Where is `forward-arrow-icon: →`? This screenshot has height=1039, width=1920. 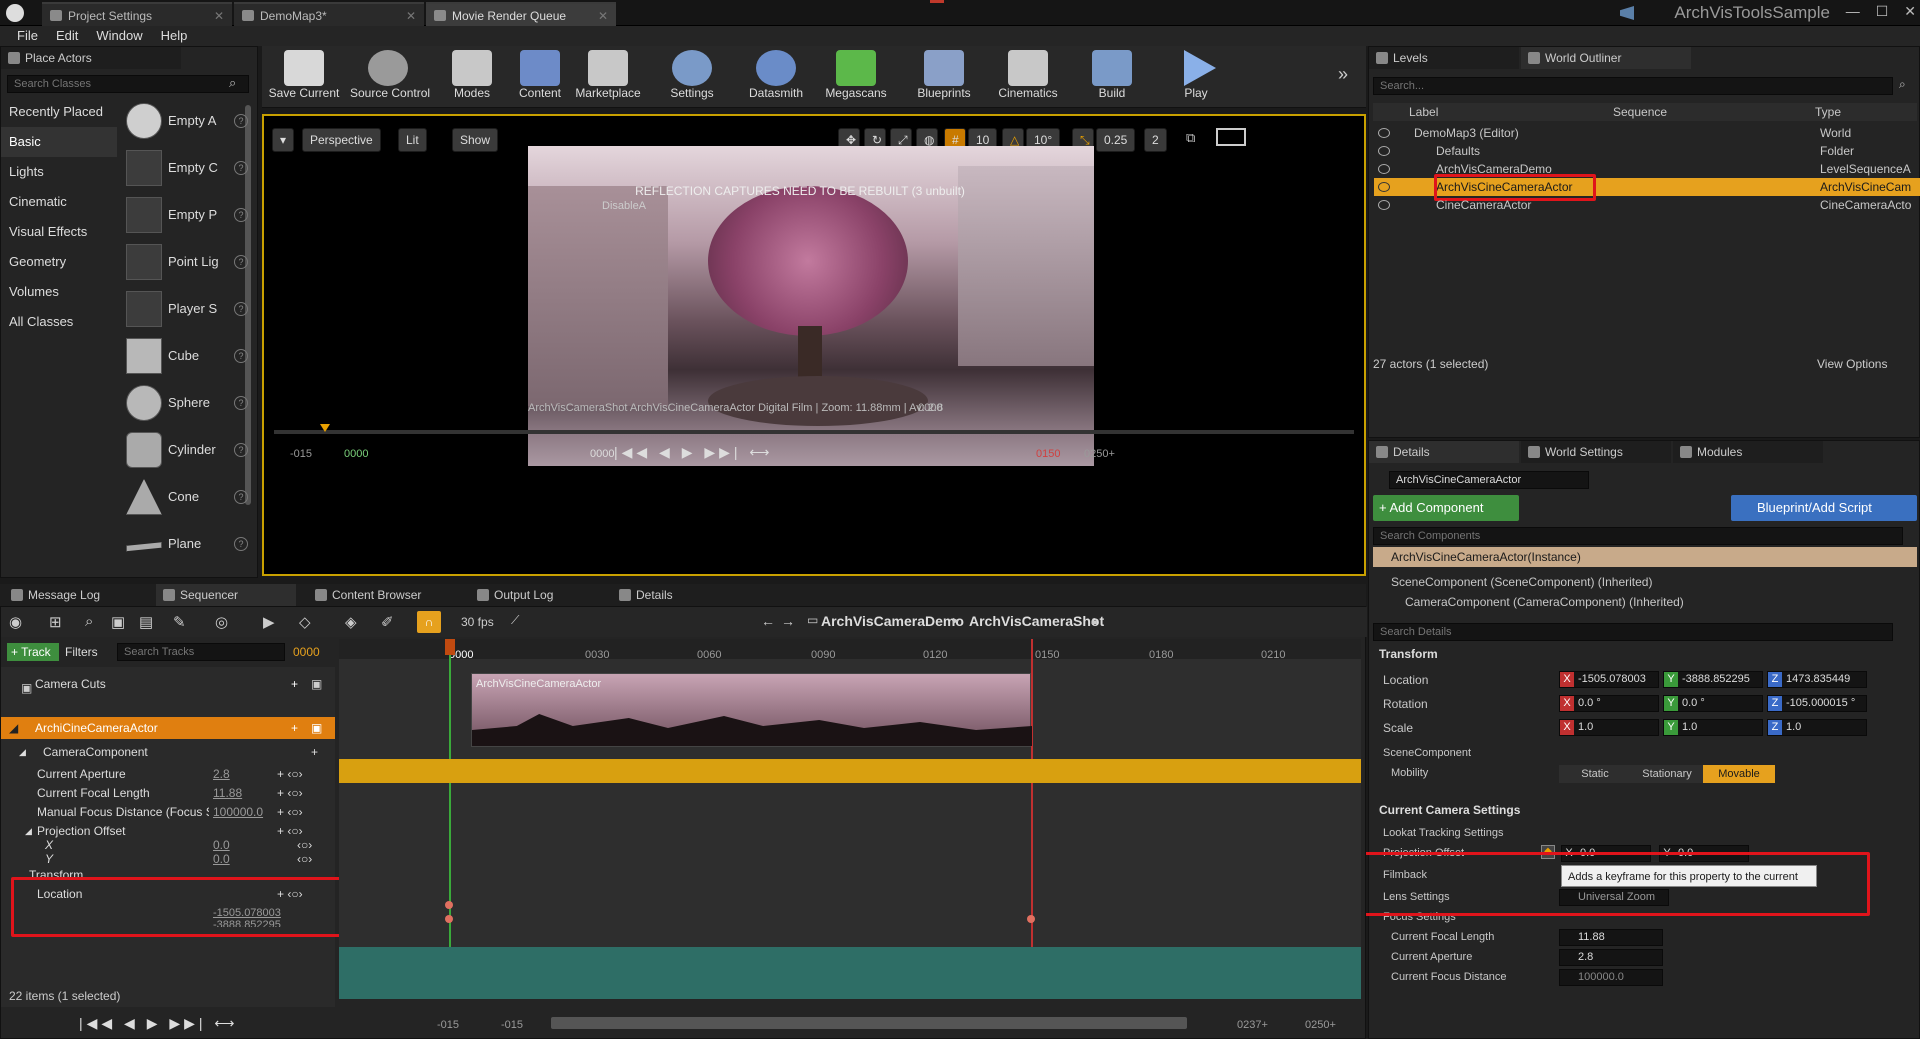
forward-arrow-icon: → is located at coordinates (788, 621).